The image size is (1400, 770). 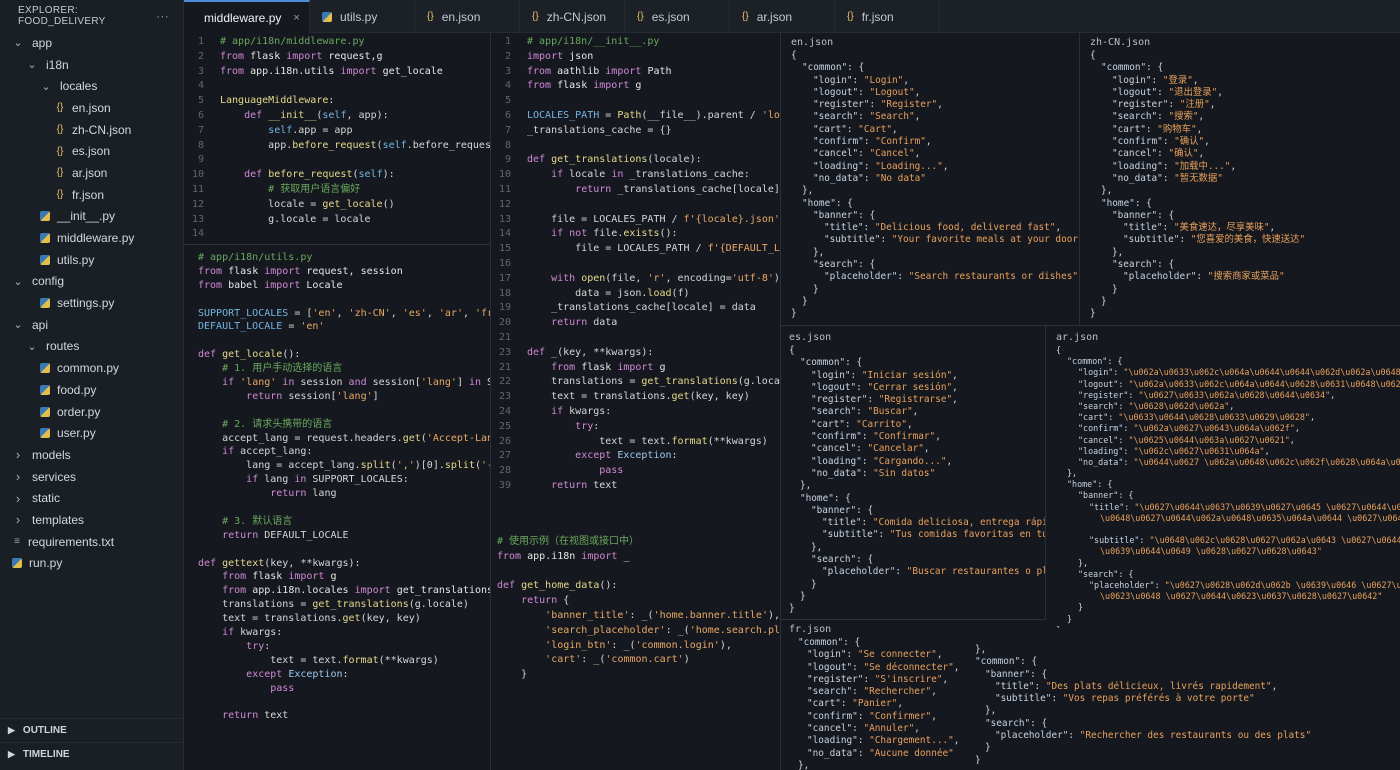 I want to click on outline-section: ▶ OUTLINE, so click(x=92, y=730).